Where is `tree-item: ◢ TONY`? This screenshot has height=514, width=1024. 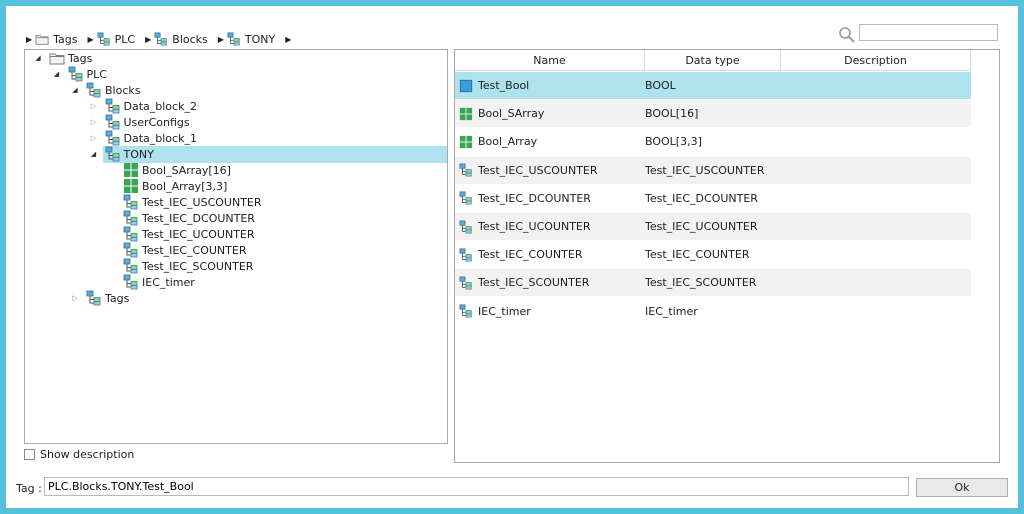 tree-item: ◢ TONY is located at coordinates (121, 154).